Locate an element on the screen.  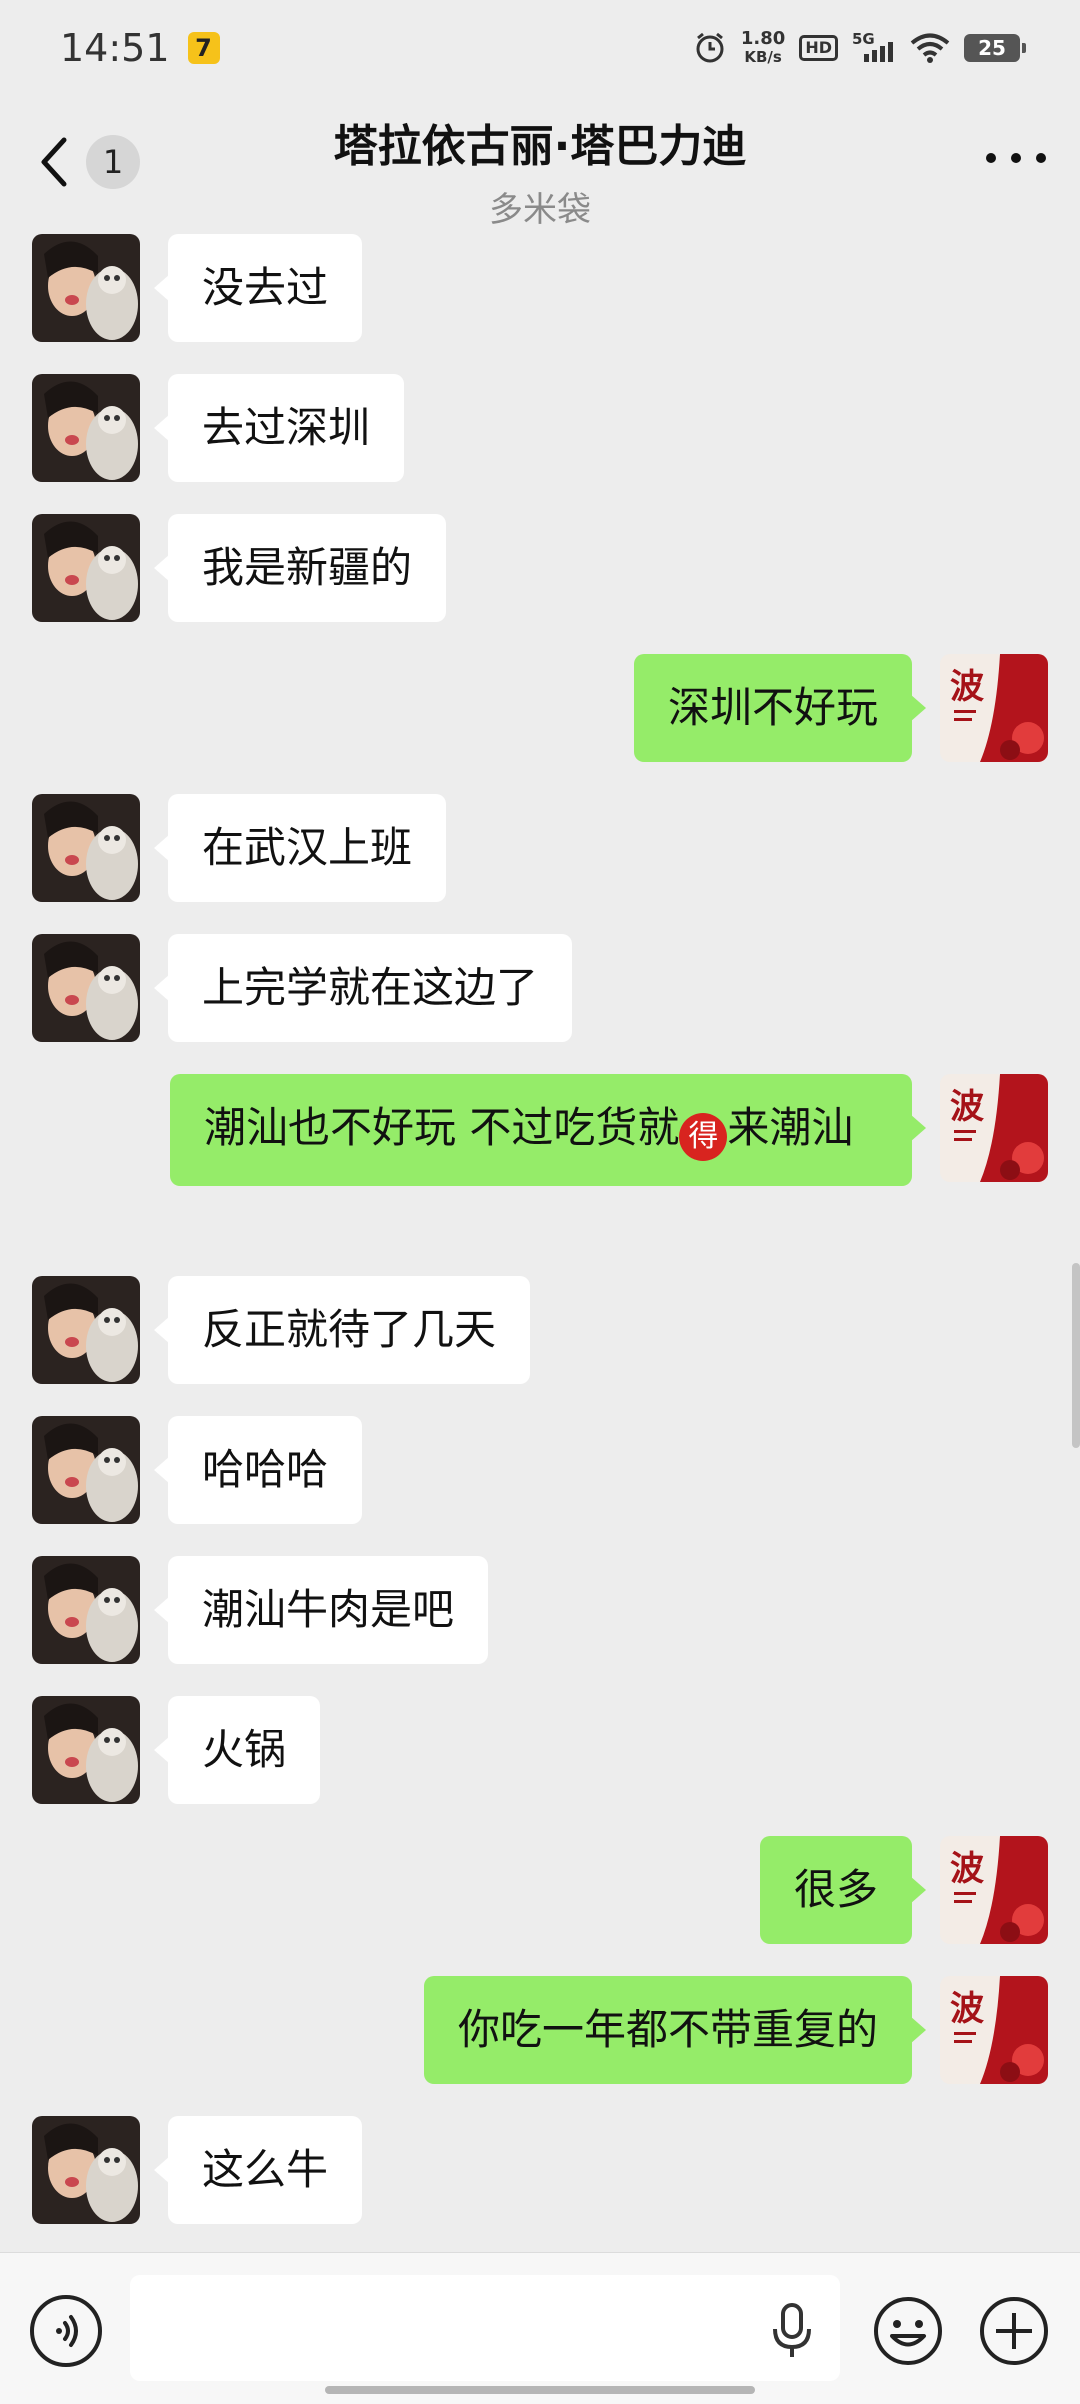
more-options-button is located at coordinates (1016, 158).